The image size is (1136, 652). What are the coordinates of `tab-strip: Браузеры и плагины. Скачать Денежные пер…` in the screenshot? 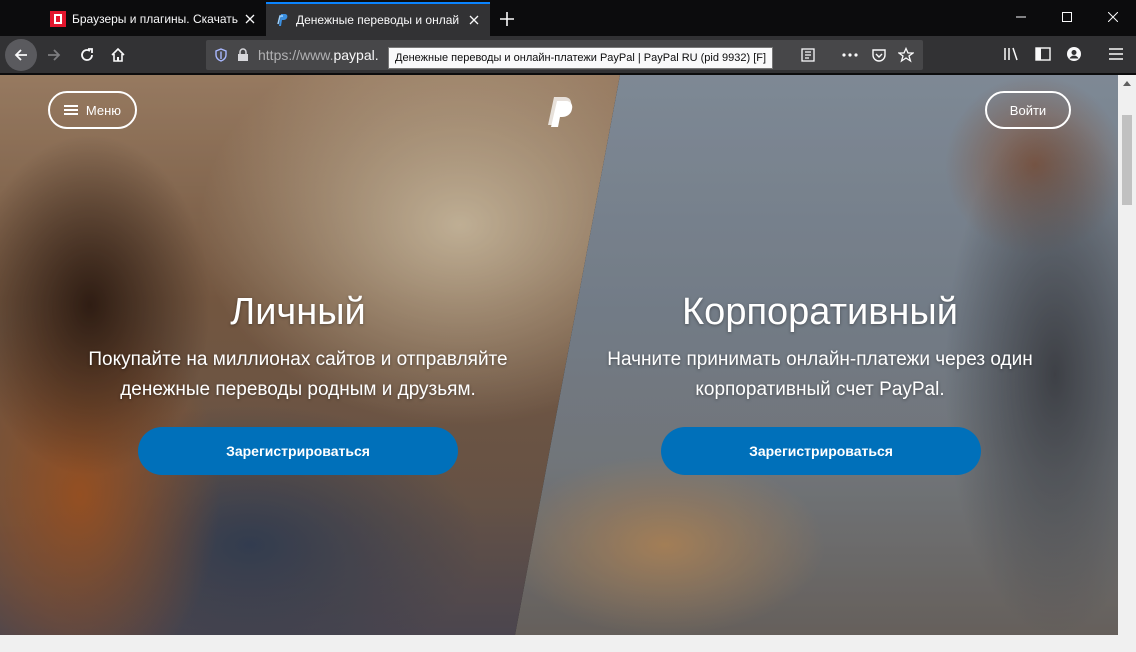 It's located at (568, 18).